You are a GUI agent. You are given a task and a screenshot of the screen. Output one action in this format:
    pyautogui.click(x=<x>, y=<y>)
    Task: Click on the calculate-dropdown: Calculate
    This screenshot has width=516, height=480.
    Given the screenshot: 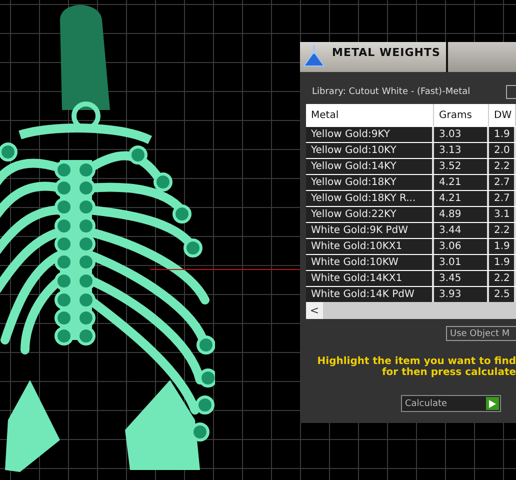 What is the action you would take?
    pyautogui.click(x=451, y=403)
    